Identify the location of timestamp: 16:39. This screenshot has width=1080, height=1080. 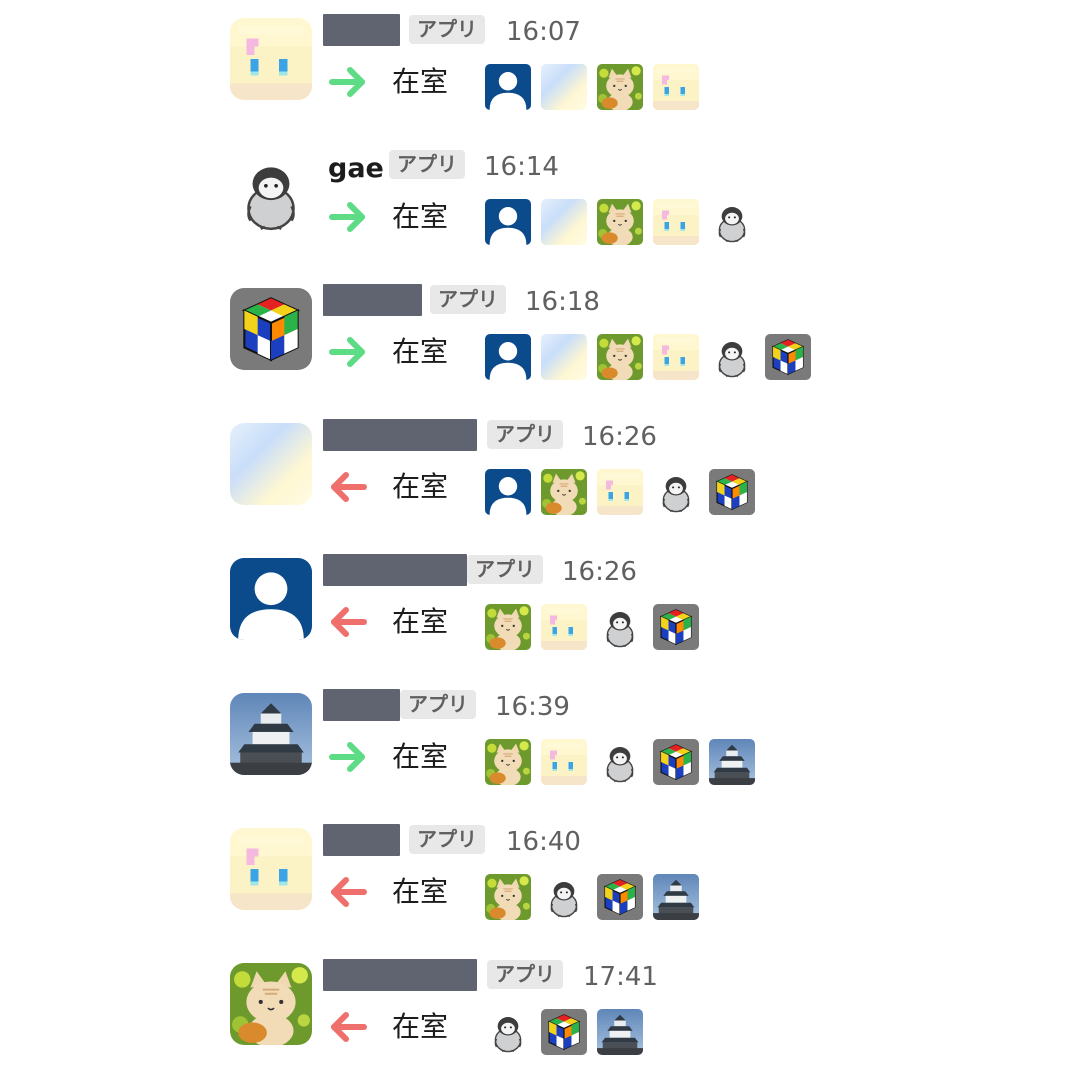
(532, 707).